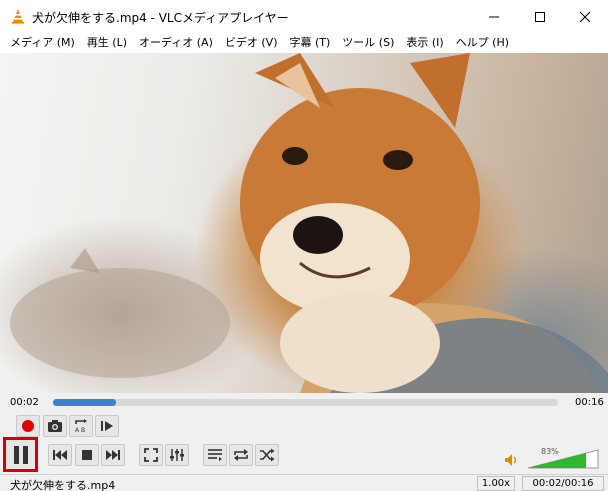 Image resolution: width=608 pixels, height=491 pixels. I want to click on fullscreen-icon, so click(151, 455).